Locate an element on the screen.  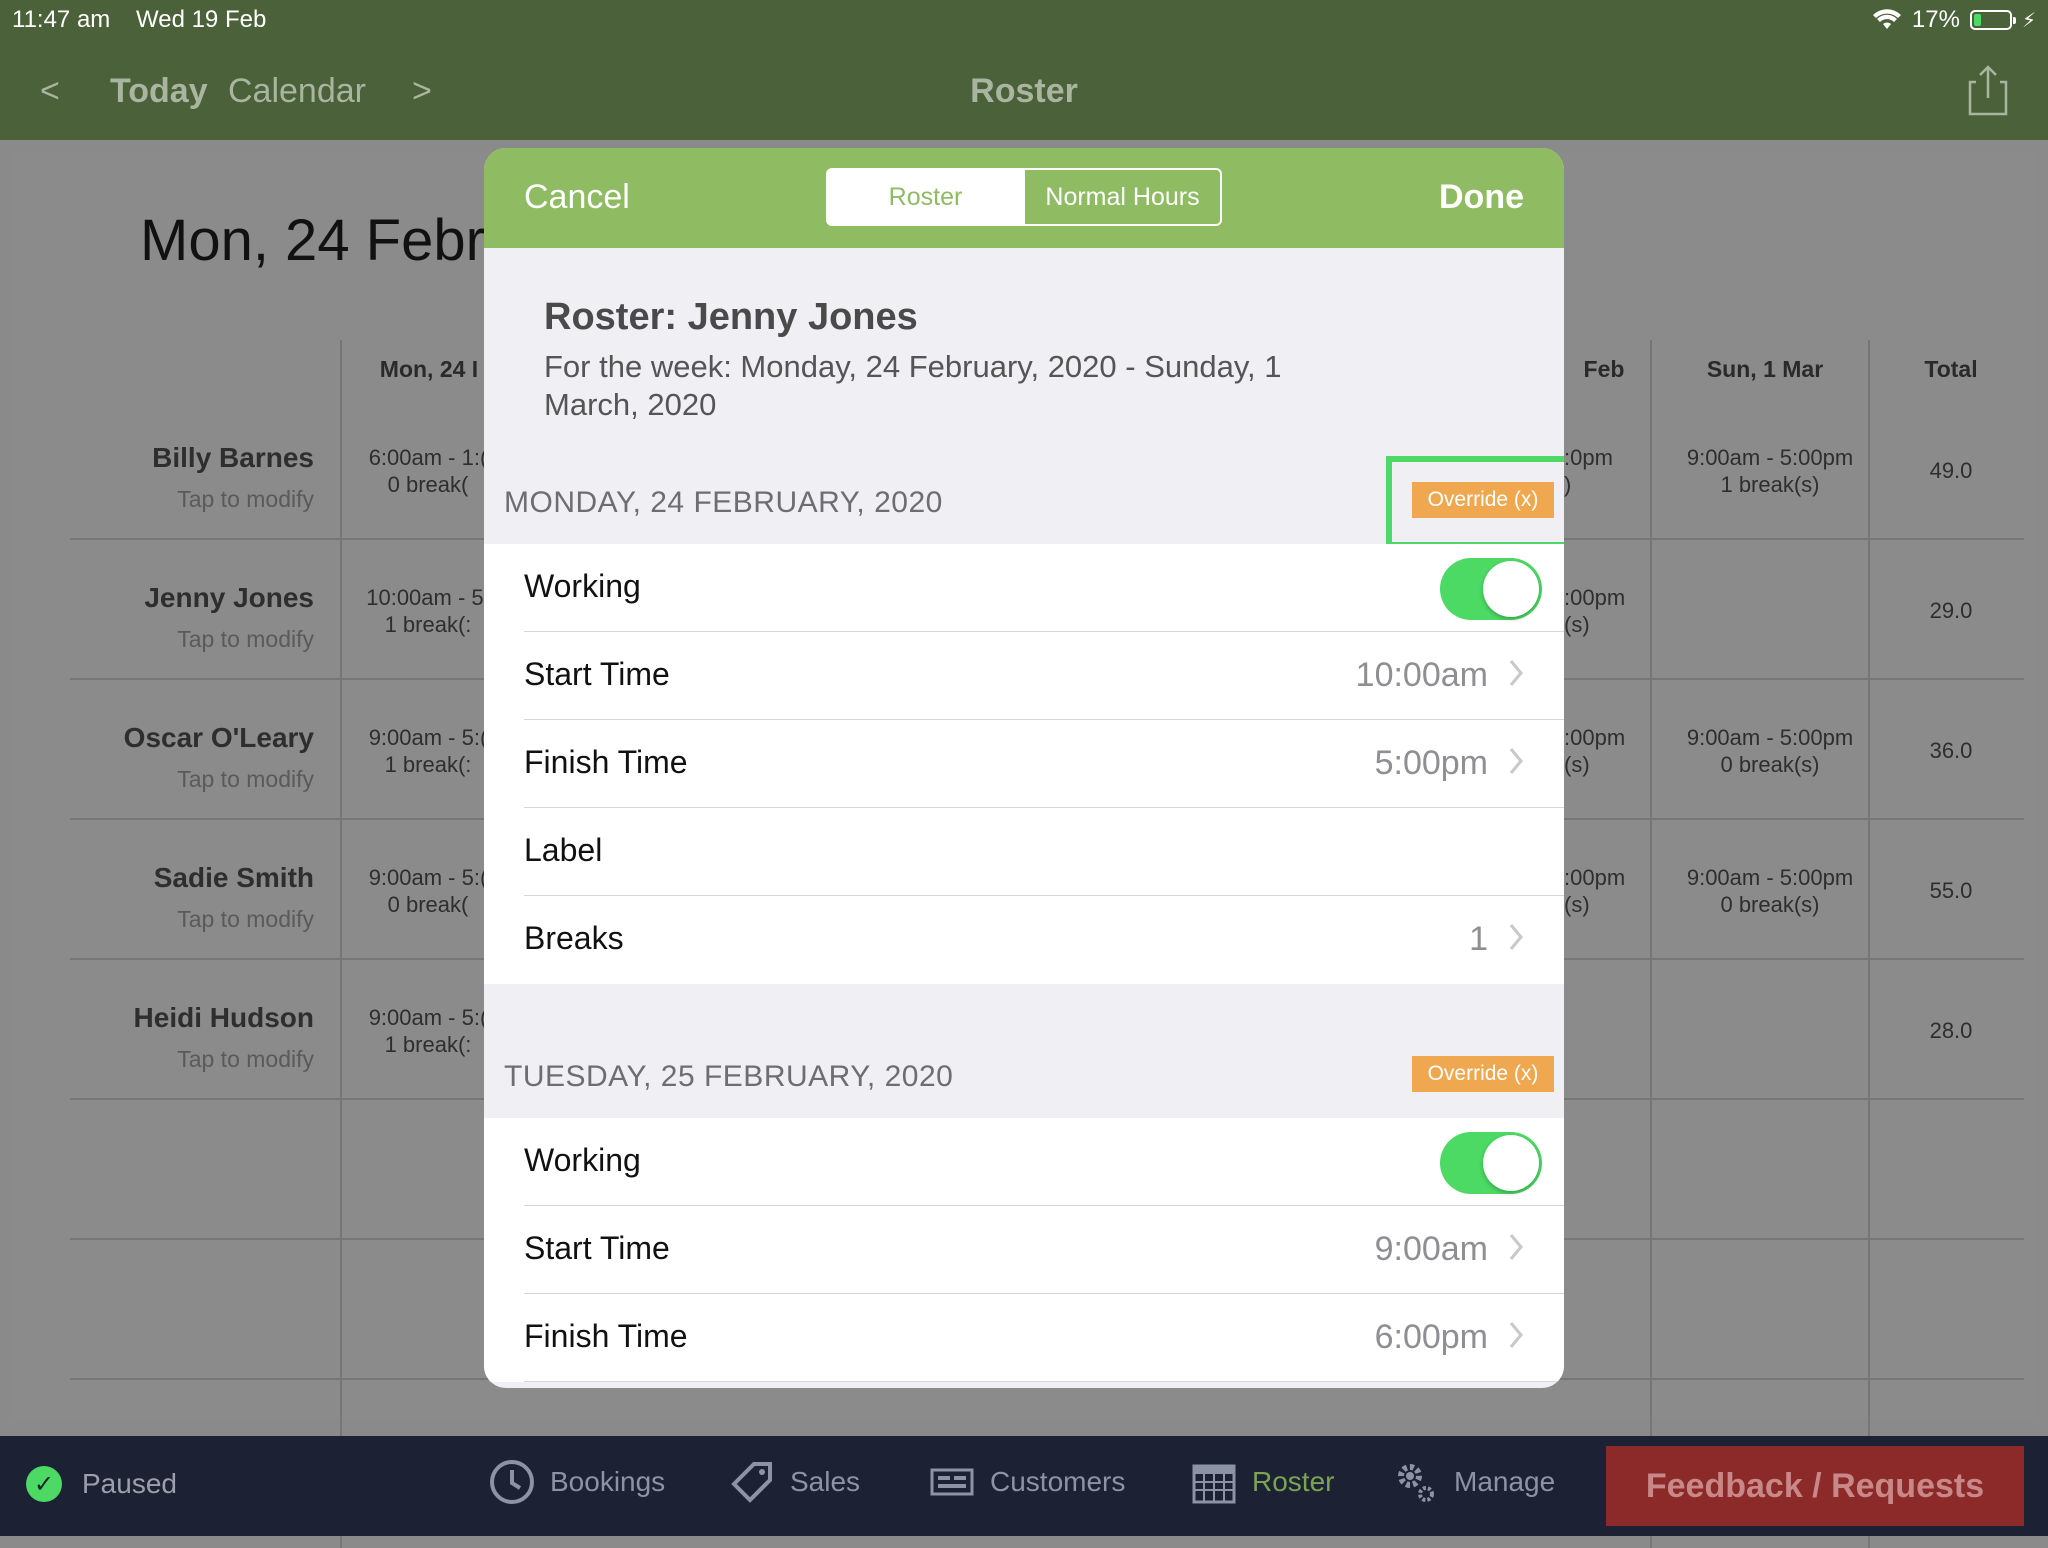
label-row: Label is located at coordinates (1024, 852).